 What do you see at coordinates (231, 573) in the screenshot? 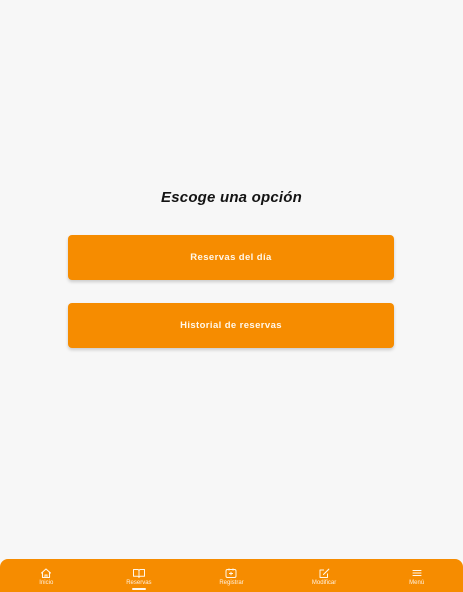
I see `register-icon` at bounding box center [231, 573].